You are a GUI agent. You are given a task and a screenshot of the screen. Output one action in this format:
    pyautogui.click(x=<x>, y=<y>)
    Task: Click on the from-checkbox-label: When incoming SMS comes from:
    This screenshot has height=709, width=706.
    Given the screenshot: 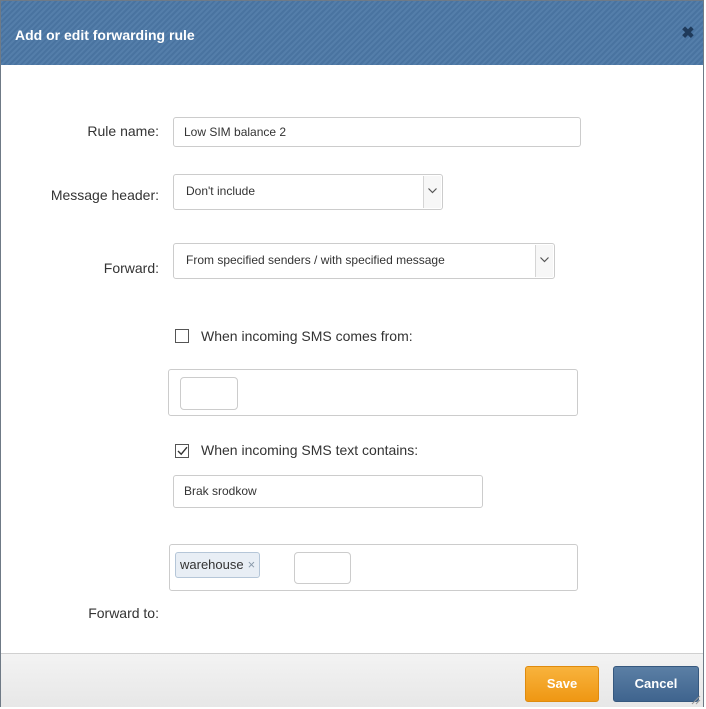 What is the action you would take?
    pyautogui.click(x=307, y=336)
    